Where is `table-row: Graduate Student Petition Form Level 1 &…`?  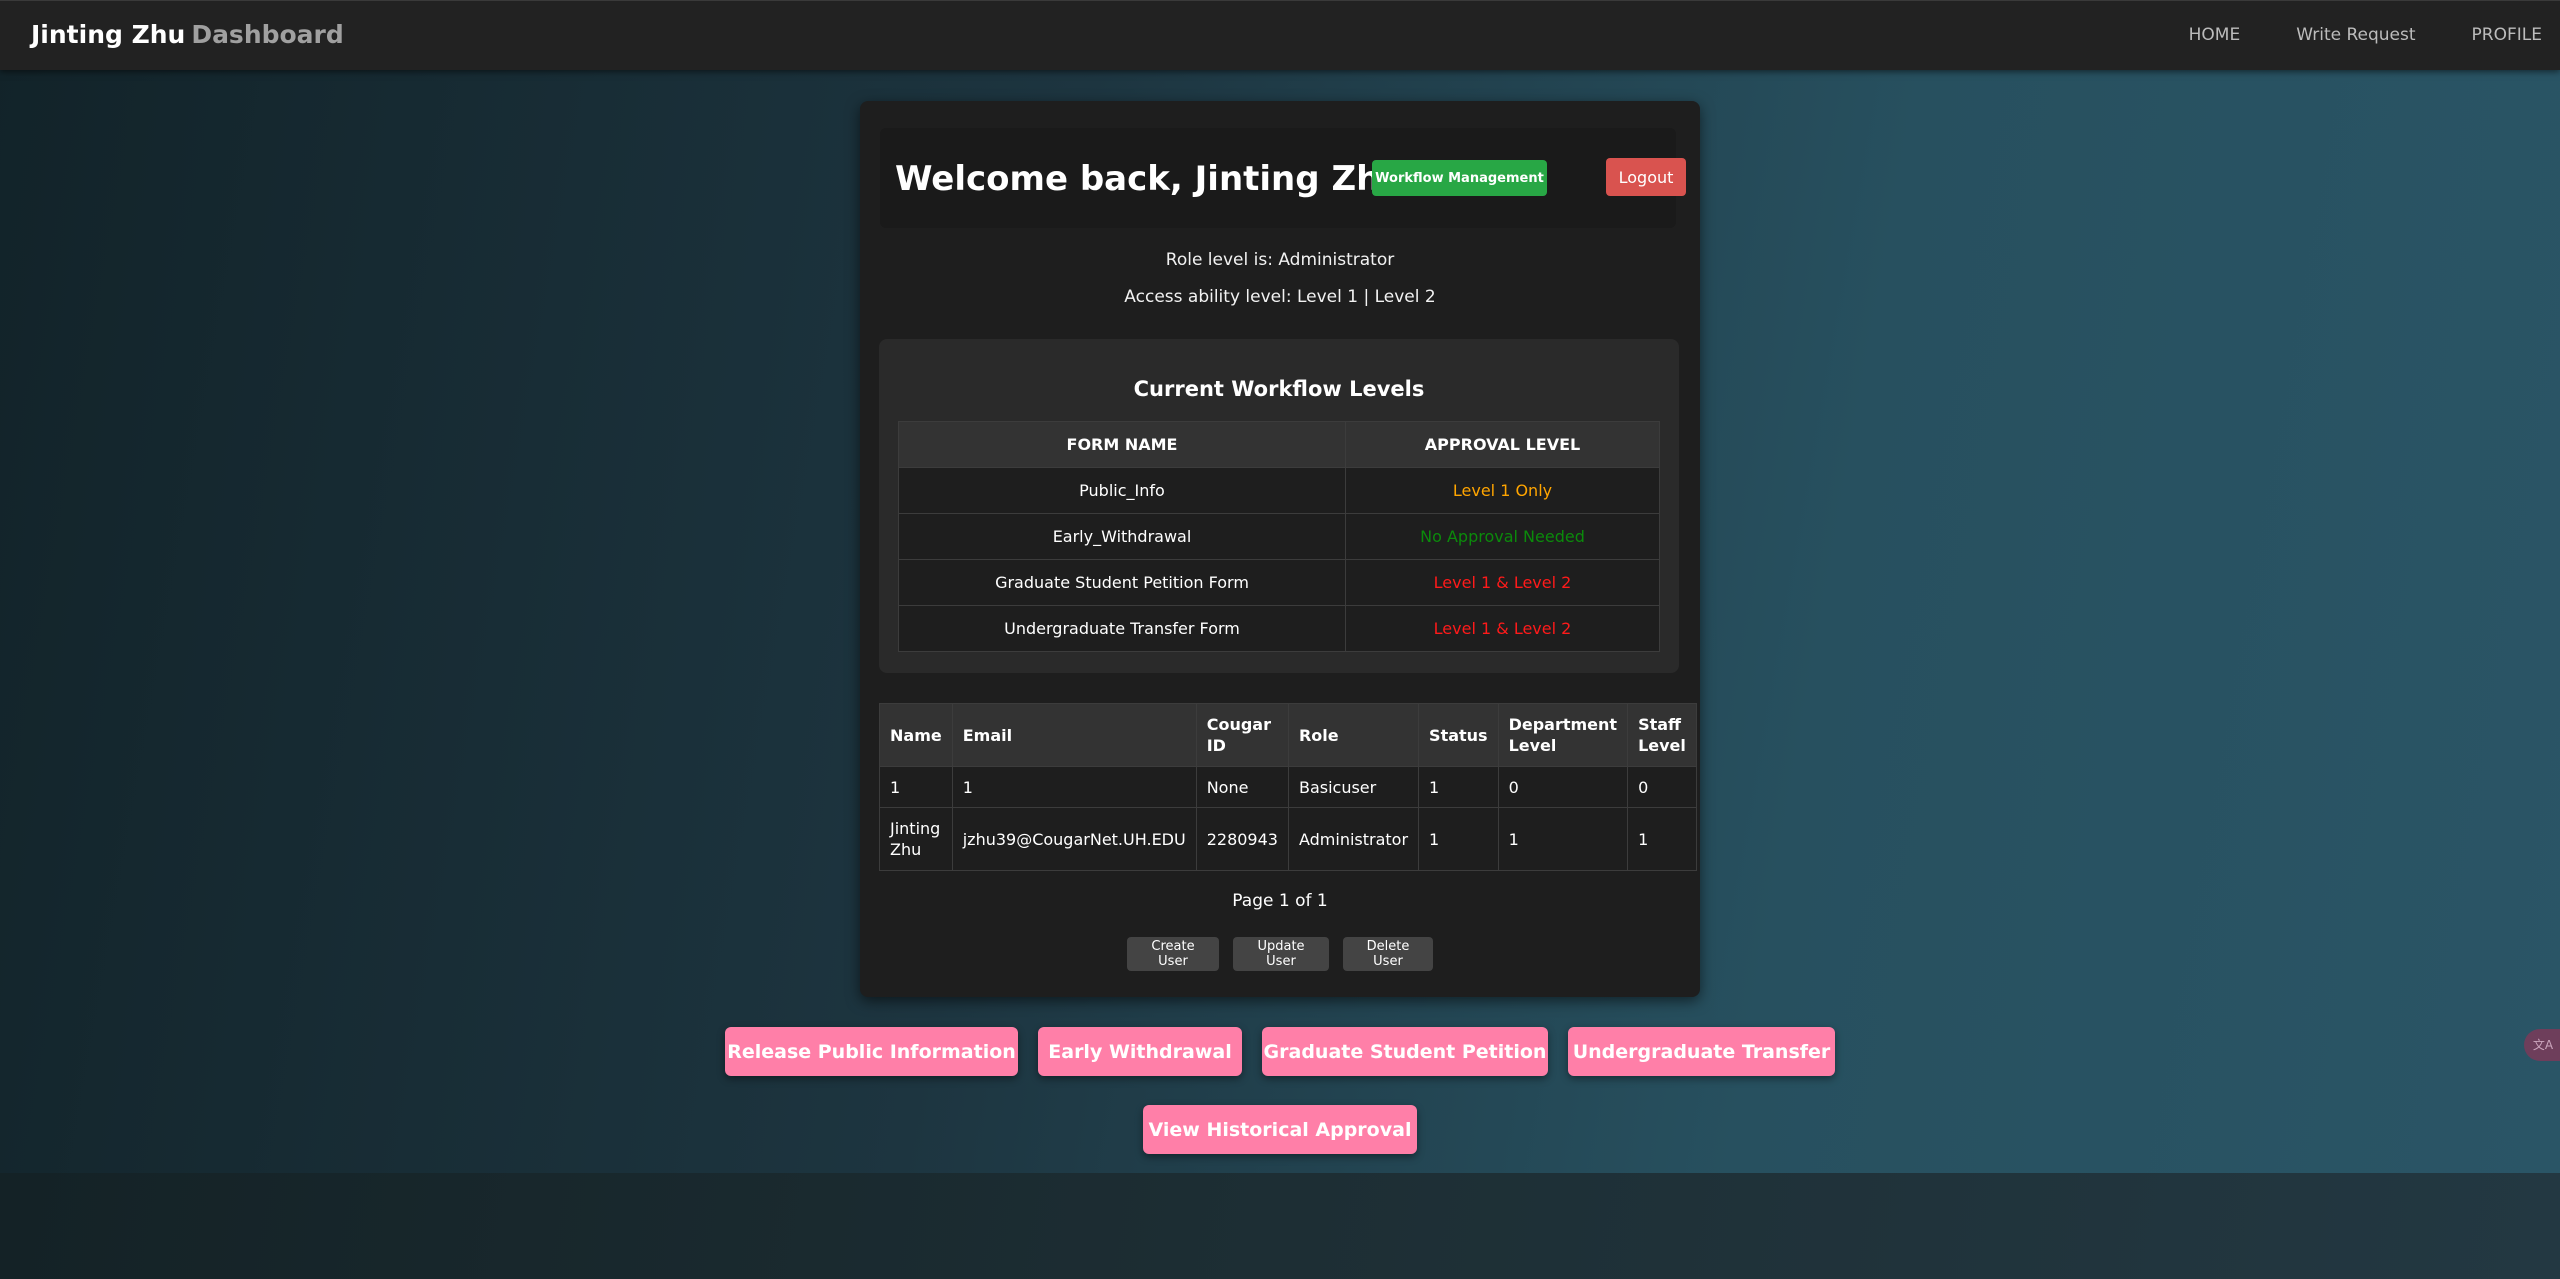 table-row: Graduate Student Petition Form Level 1 &… is located at coordinates (1279, 582).